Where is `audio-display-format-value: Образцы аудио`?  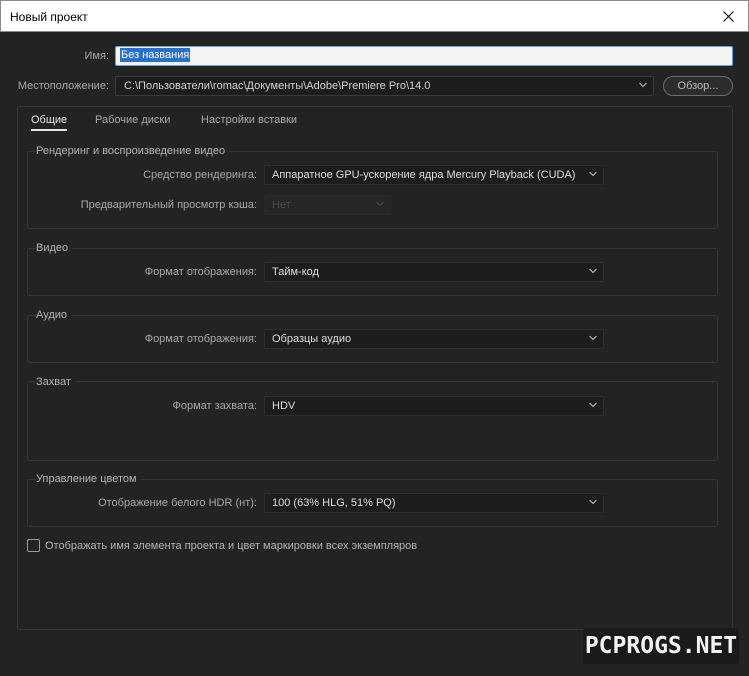 audio-display-format-value: Образцы аудио is located at coordinates (312, 339).